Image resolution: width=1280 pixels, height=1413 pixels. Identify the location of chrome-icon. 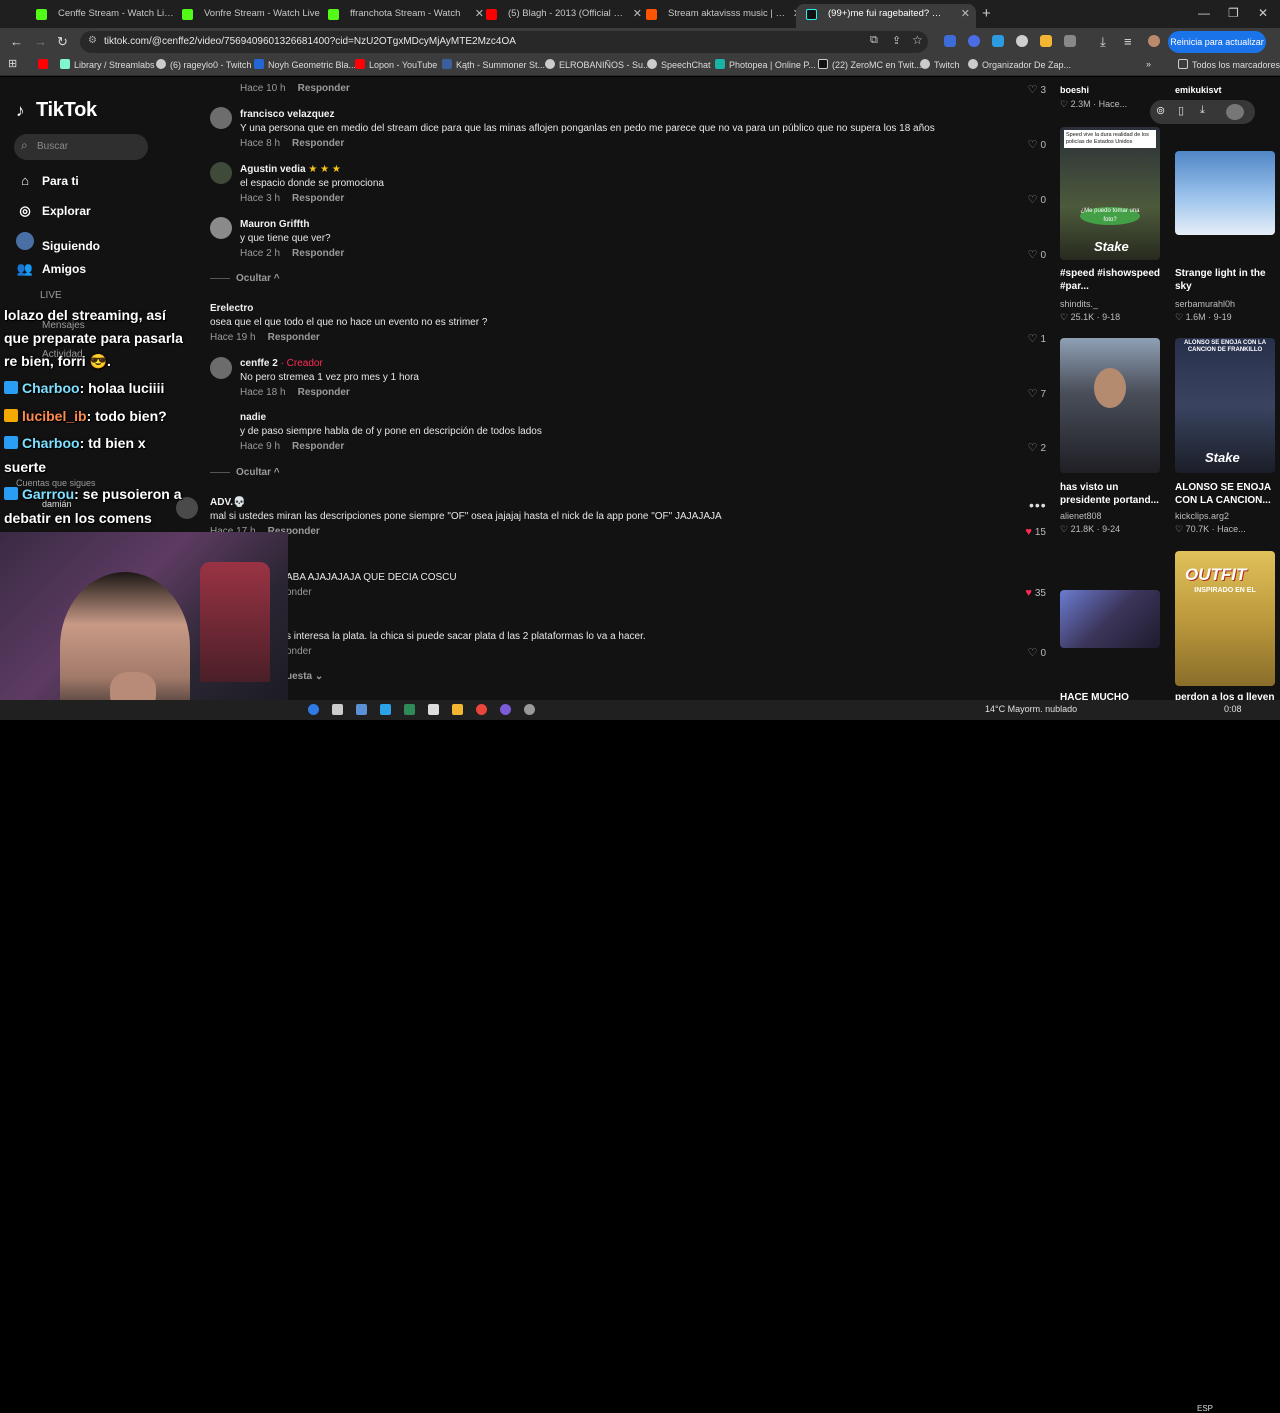
(481, 709).